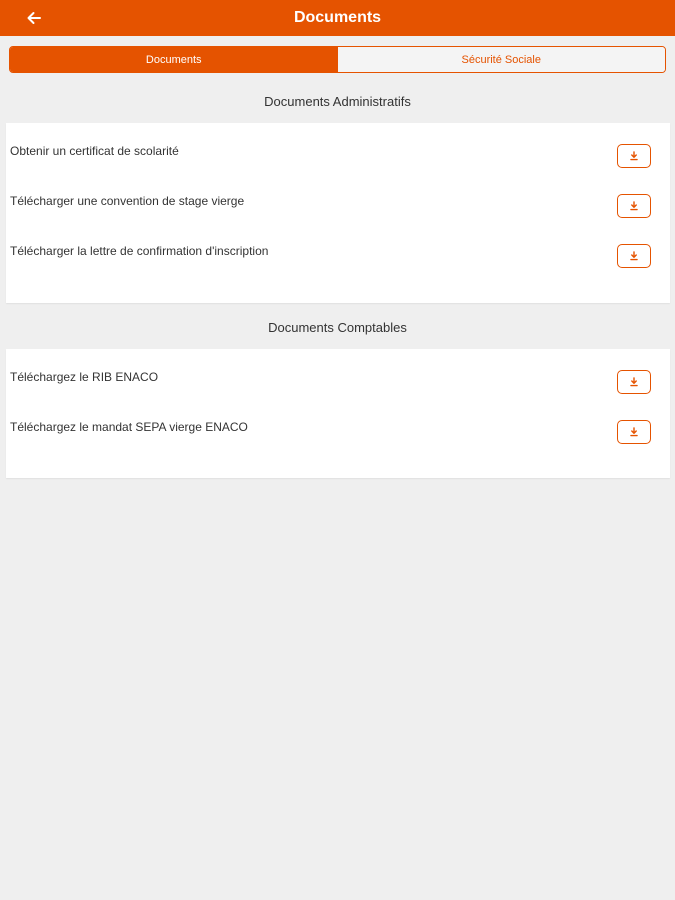 The height and width of the screenshot is (900, 675). I want to click on tab-securite-sociale: Sécurité Sociale, so click(501, 59).